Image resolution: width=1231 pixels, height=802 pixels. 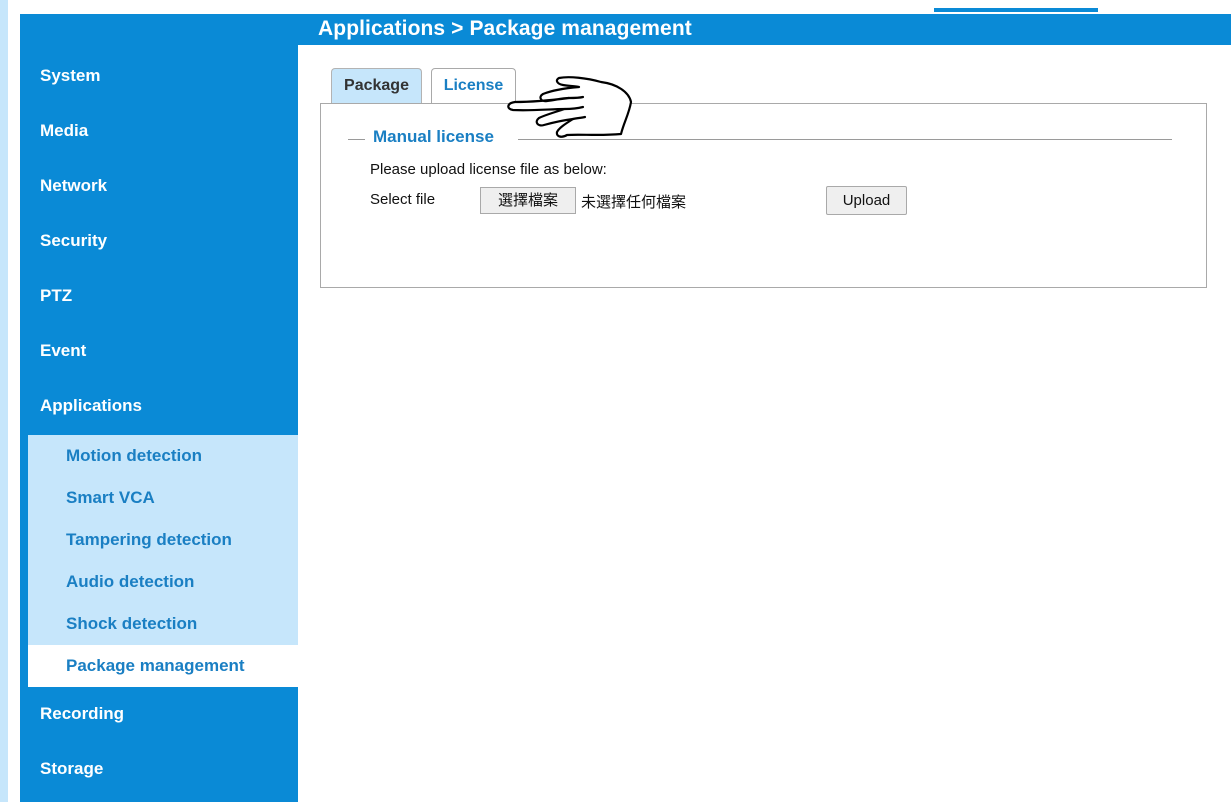 What do you see at coordinates (159, 351) in the screenshot?
I see `sidebar-item-event: Event` at bounding box center [159, 351].